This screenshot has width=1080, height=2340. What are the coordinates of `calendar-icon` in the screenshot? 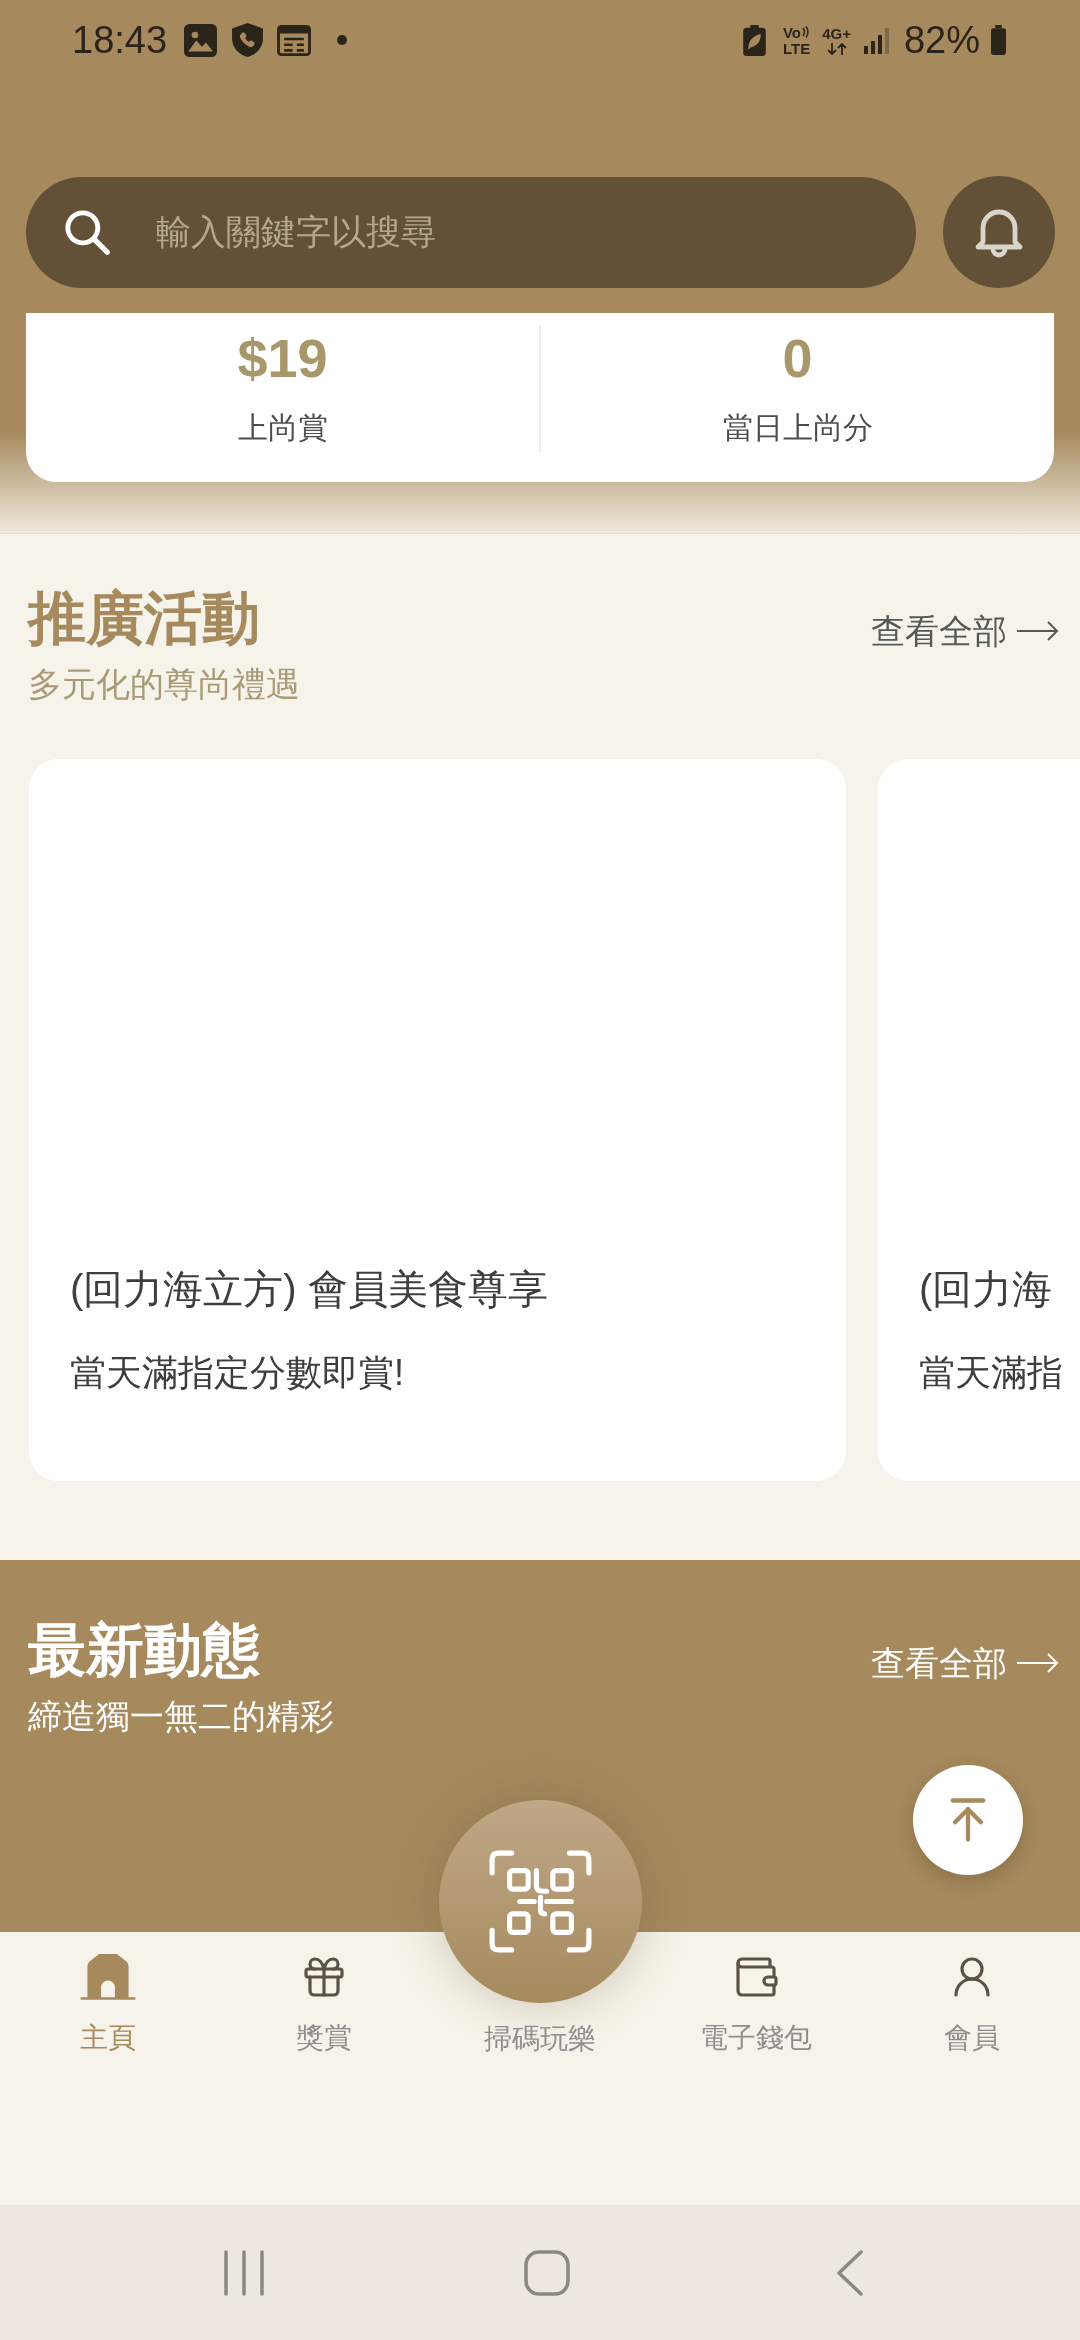 It's located at (294, 40).